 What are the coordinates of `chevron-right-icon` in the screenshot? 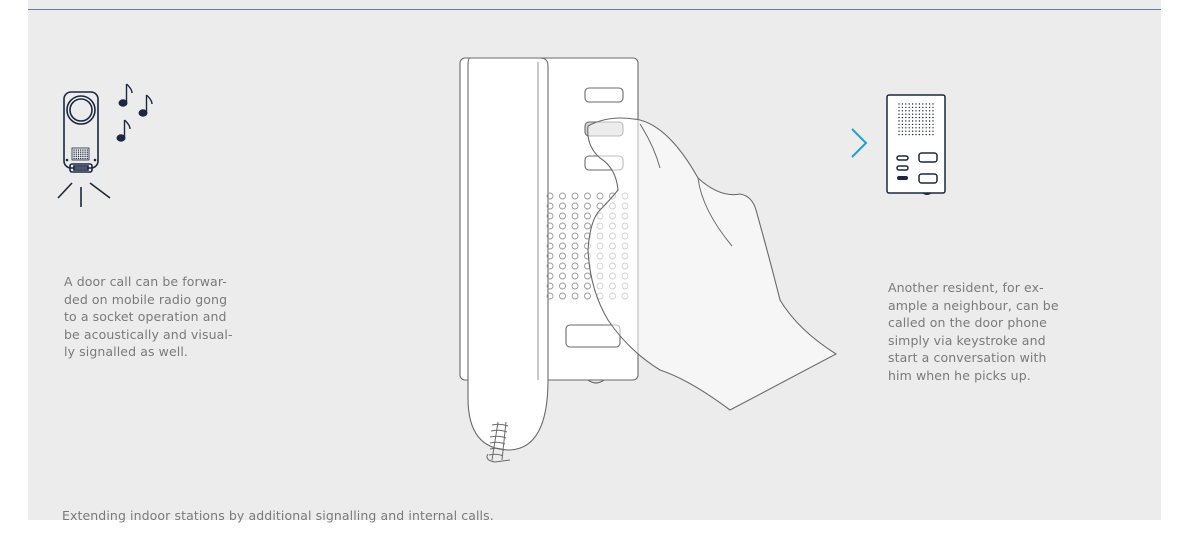 It's located at (859, 143).